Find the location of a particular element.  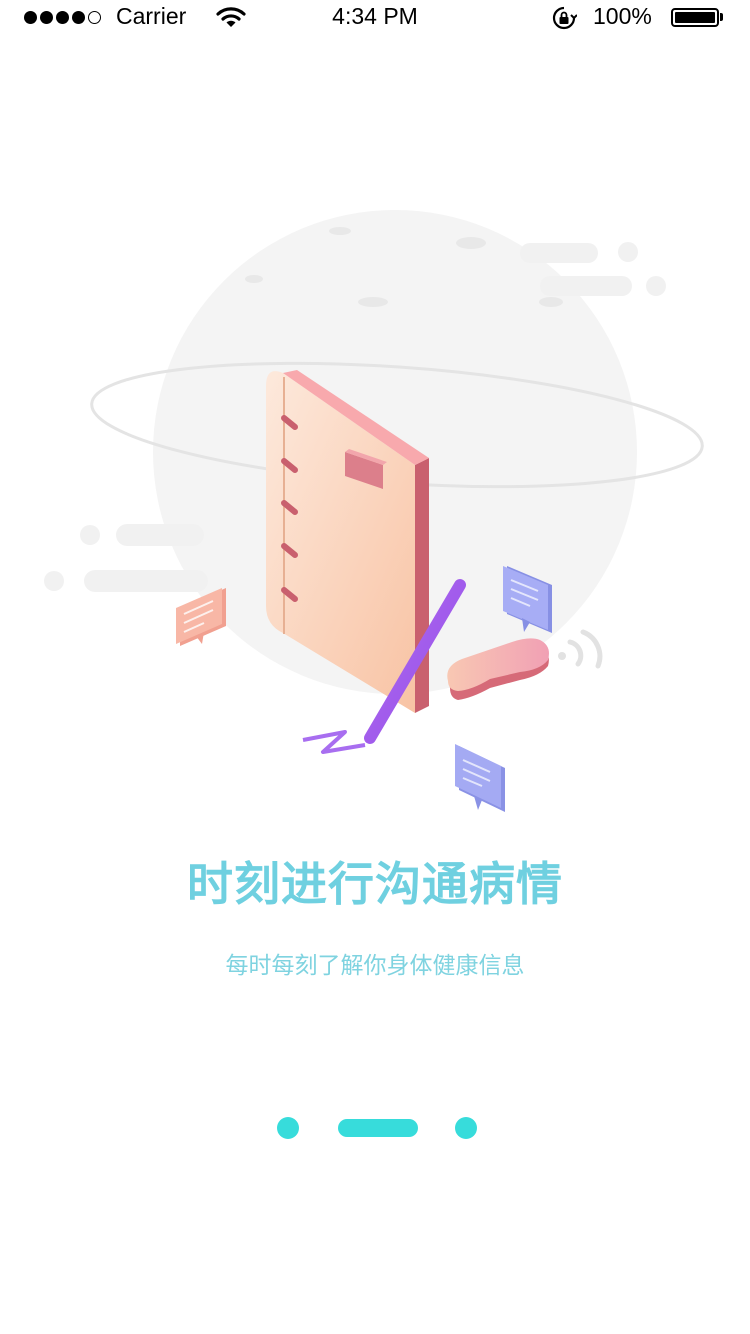

page-dot-2-active is located at coordinates (378, 1128).